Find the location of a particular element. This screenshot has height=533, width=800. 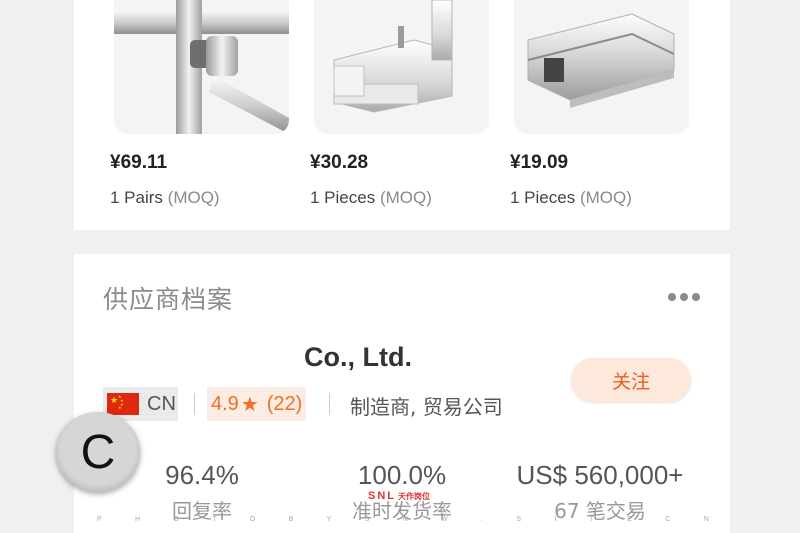

follow-button: 关注 is located at coordinates (631, 380).